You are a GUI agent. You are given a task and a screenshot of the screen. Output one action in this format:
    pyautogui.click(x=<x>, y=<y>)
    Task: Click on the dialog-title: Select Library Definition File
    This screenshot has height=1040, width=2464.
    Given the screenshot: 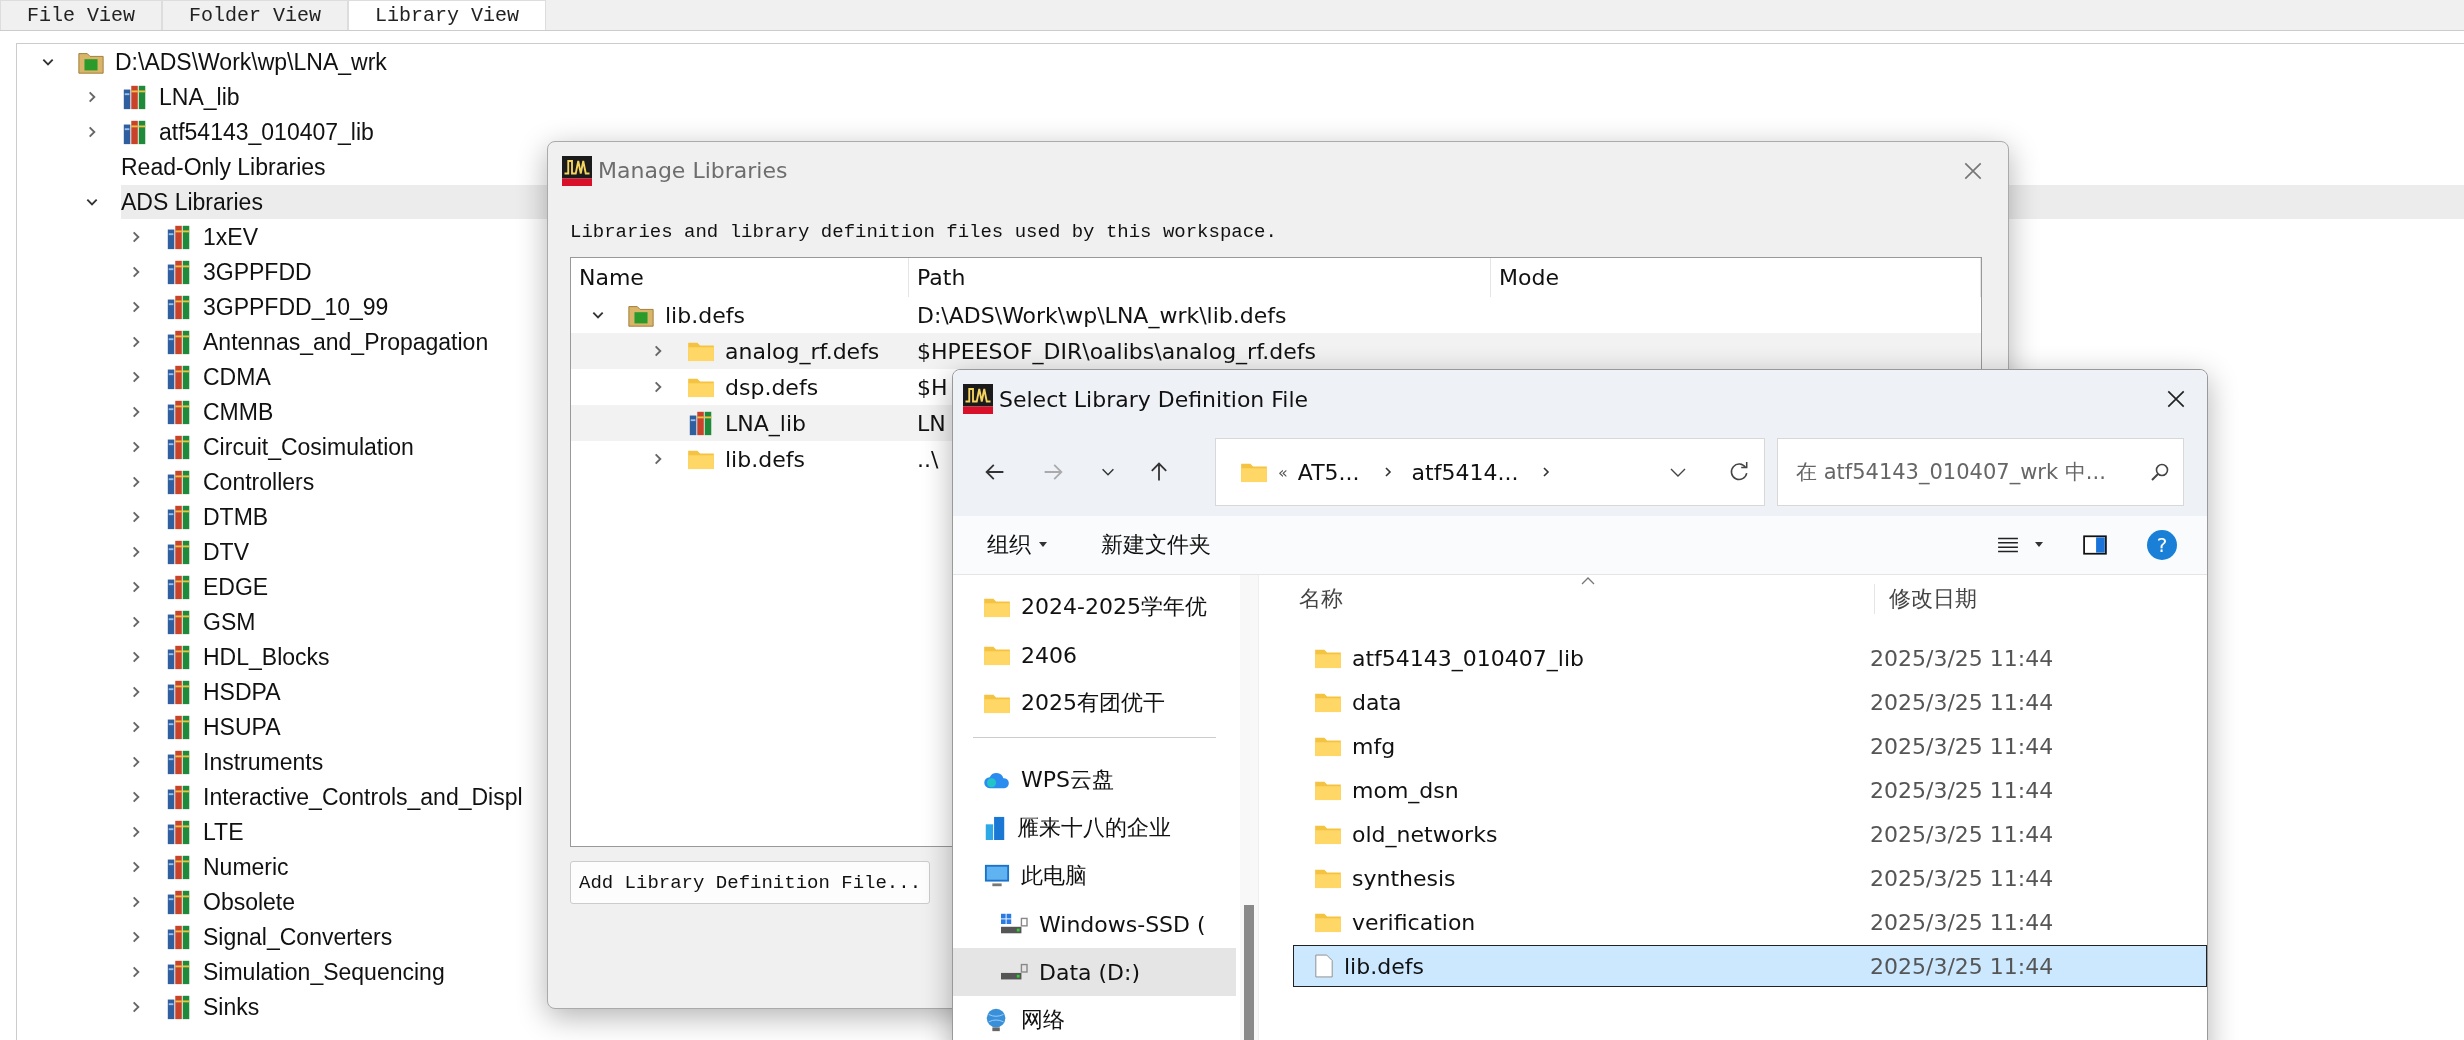 What is the action you would take?
    pyautogui.click(x=1154, y=399)
    